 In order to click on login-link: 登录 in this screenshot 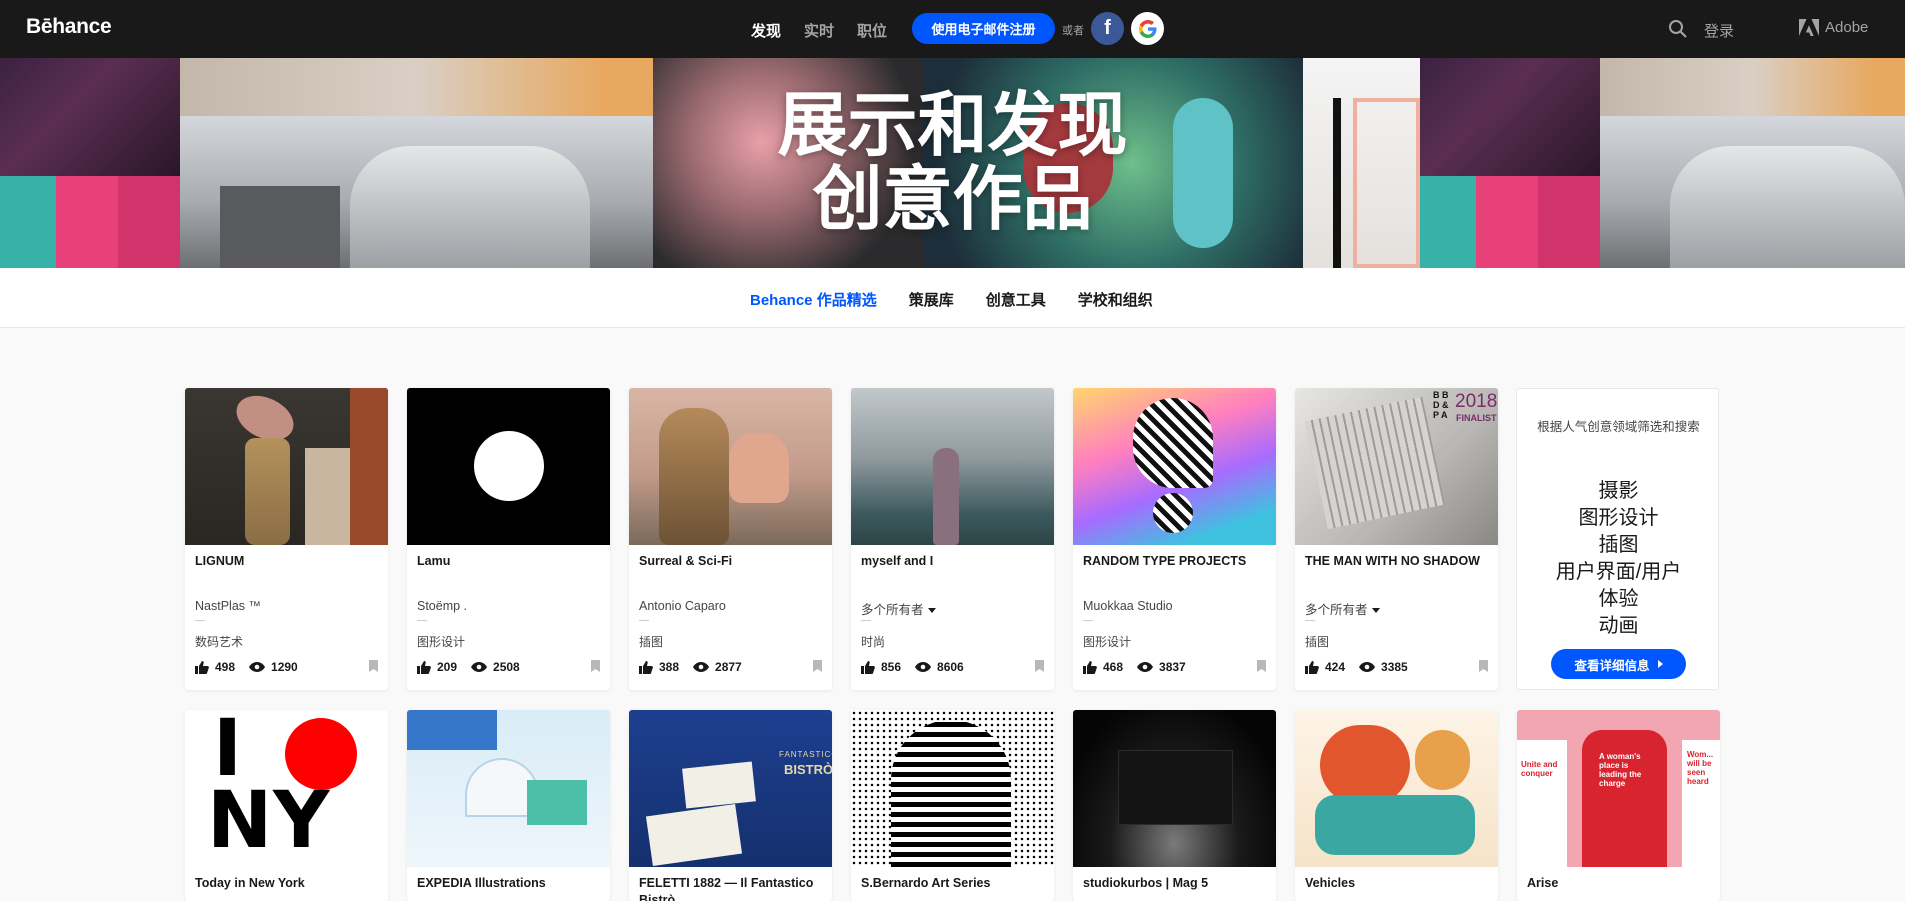, I will do `click(1719, 30)`.